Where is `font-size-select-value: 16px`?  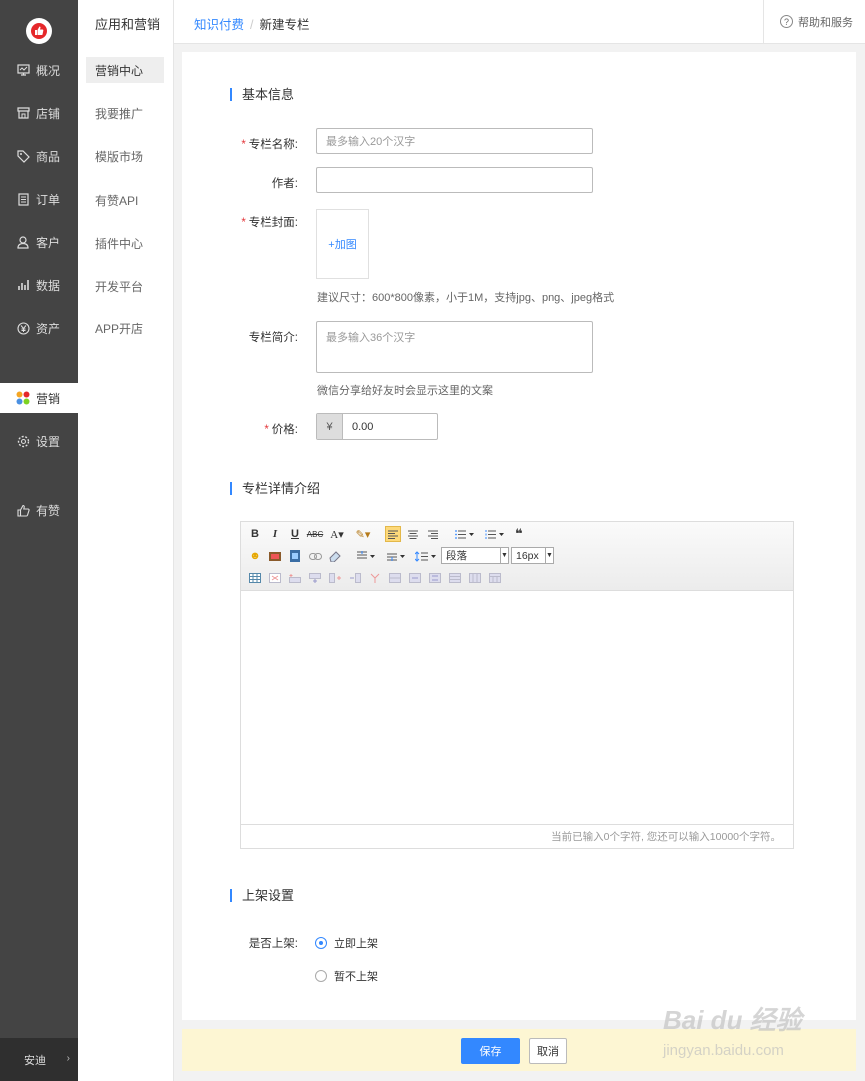
font-size-select-value: 16px is located at coordinates (527, 555).